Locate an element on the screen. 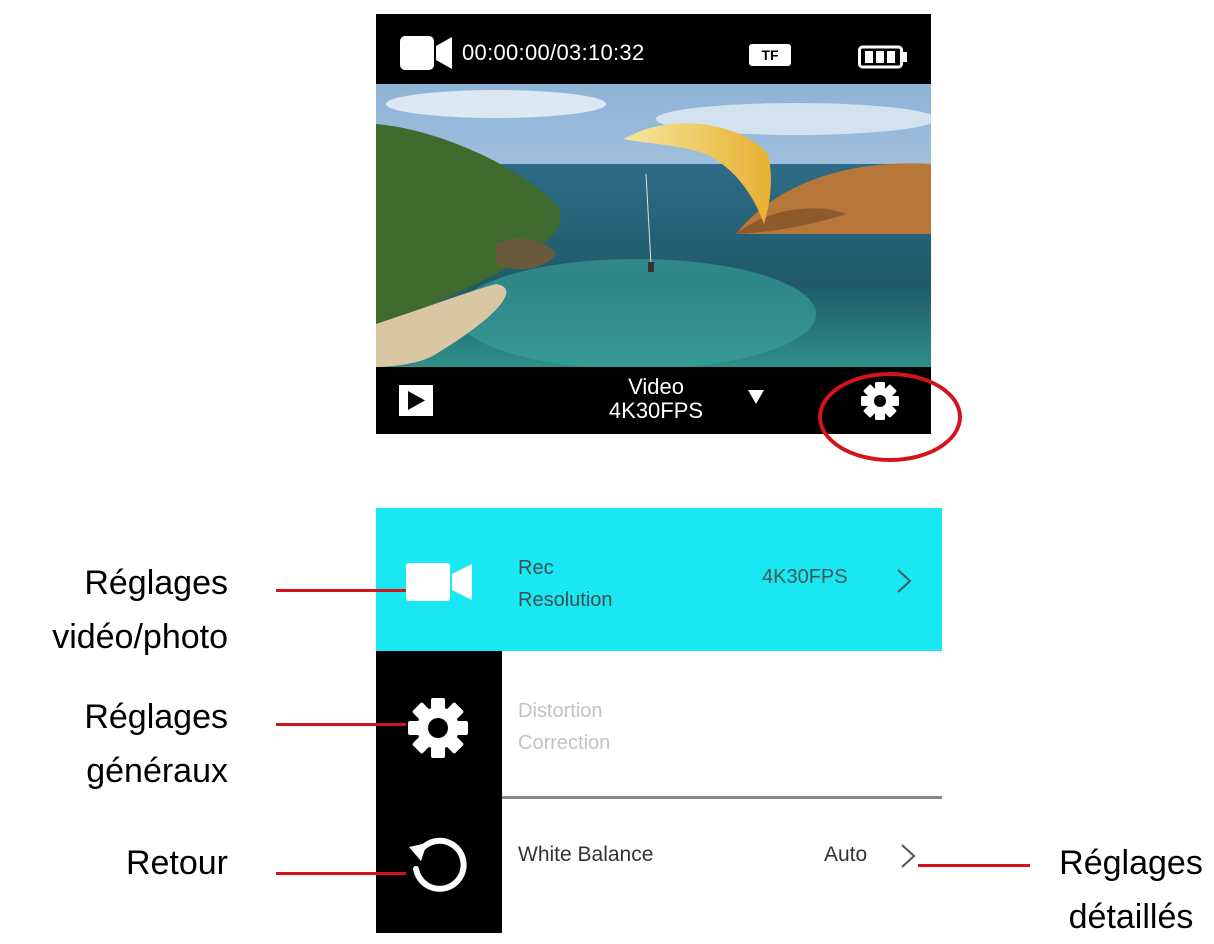 This screenshot has height=944, width=1214. callout-general-settings: Réglages généraux is located at coordinates (156, 744).